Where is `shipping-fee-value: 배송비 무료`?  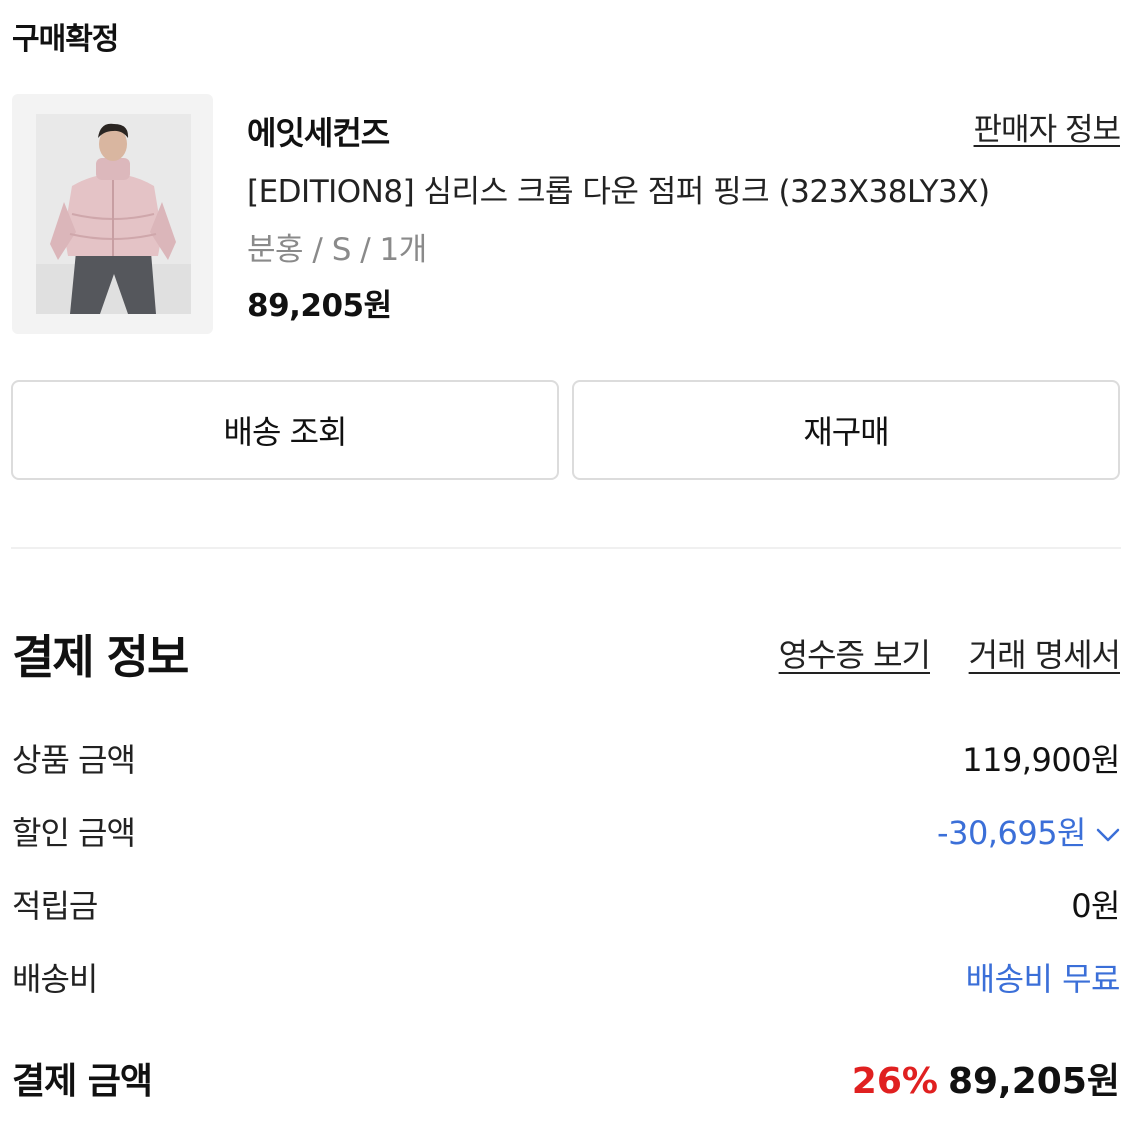
shipping-fee-value: 배송비 무료 is located at coordinates (1043, 979).